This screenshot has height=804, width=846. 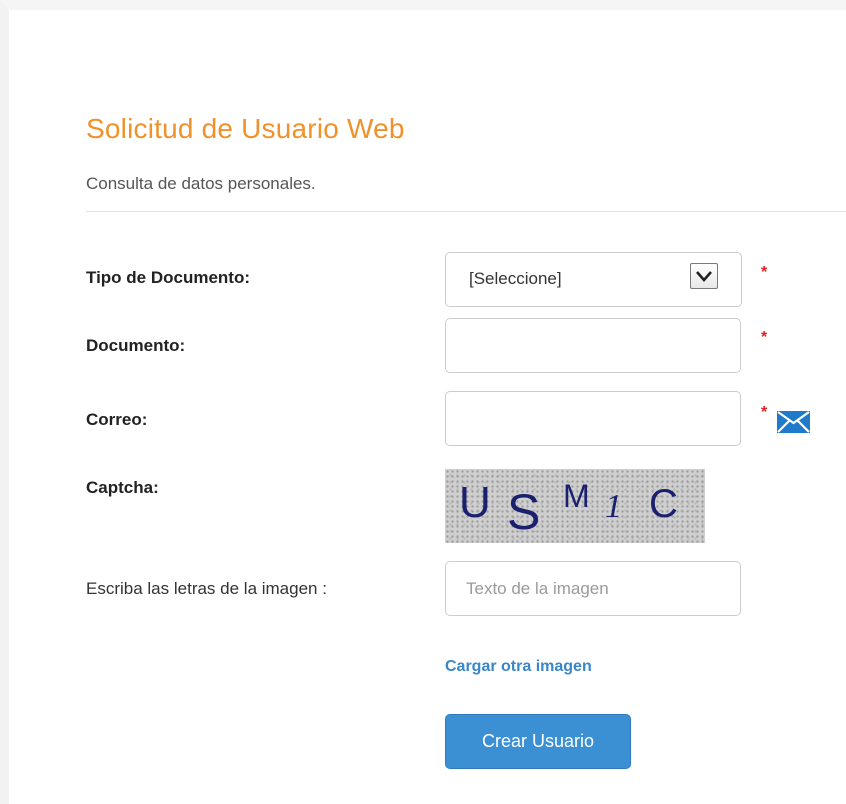 What do you see at coordinates (466, 211) in the screenshot?
I see `divider` at bounding box center [466, 211].